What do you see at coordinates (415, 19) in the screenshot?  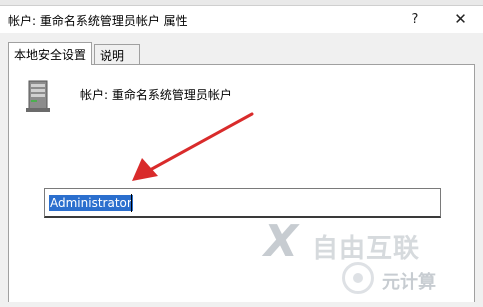 I see `help-button: ?` at bounding box center [415, 19].